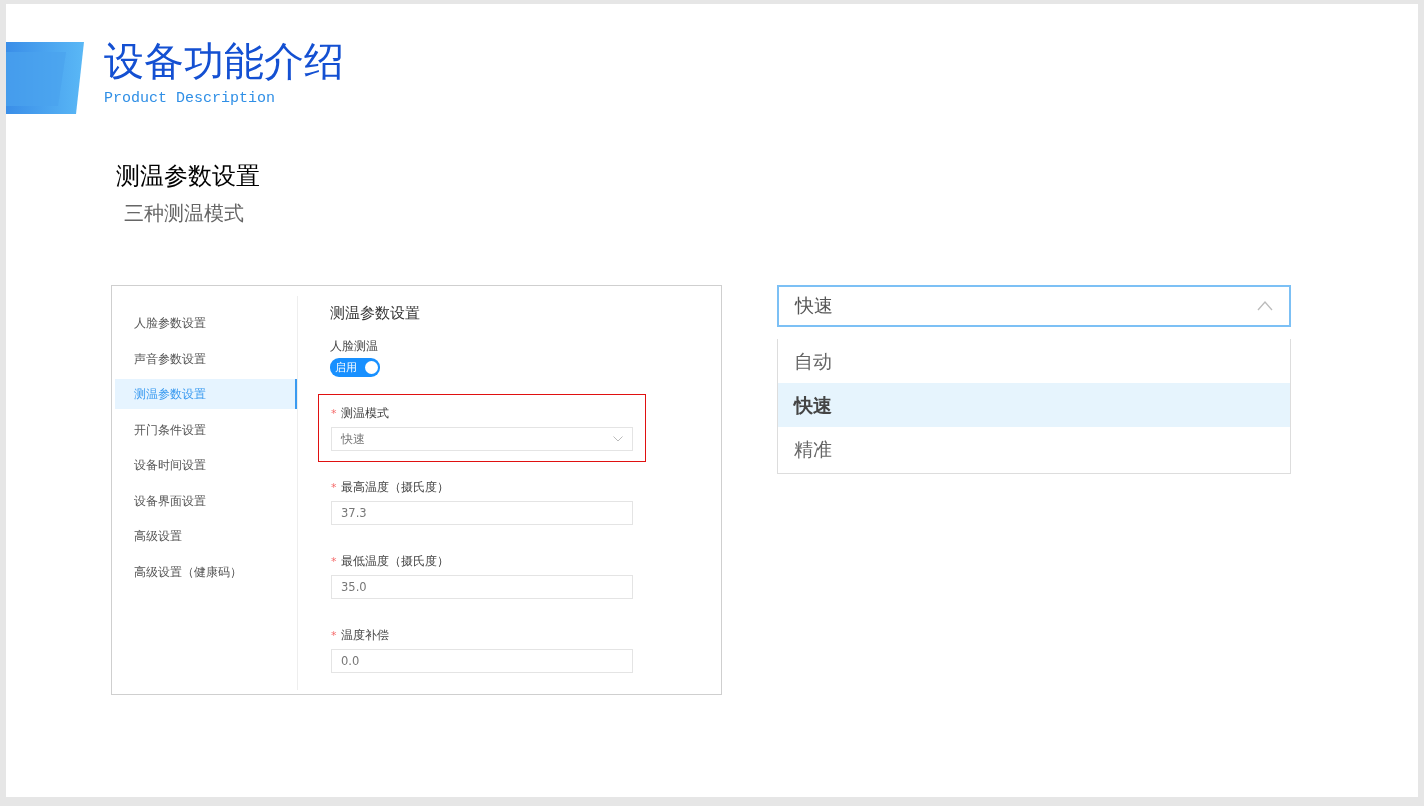  Describe the element at coordinates (394, 487) in the screenshot. I see `field-label: 最高温度（摄氏度）` at that location.